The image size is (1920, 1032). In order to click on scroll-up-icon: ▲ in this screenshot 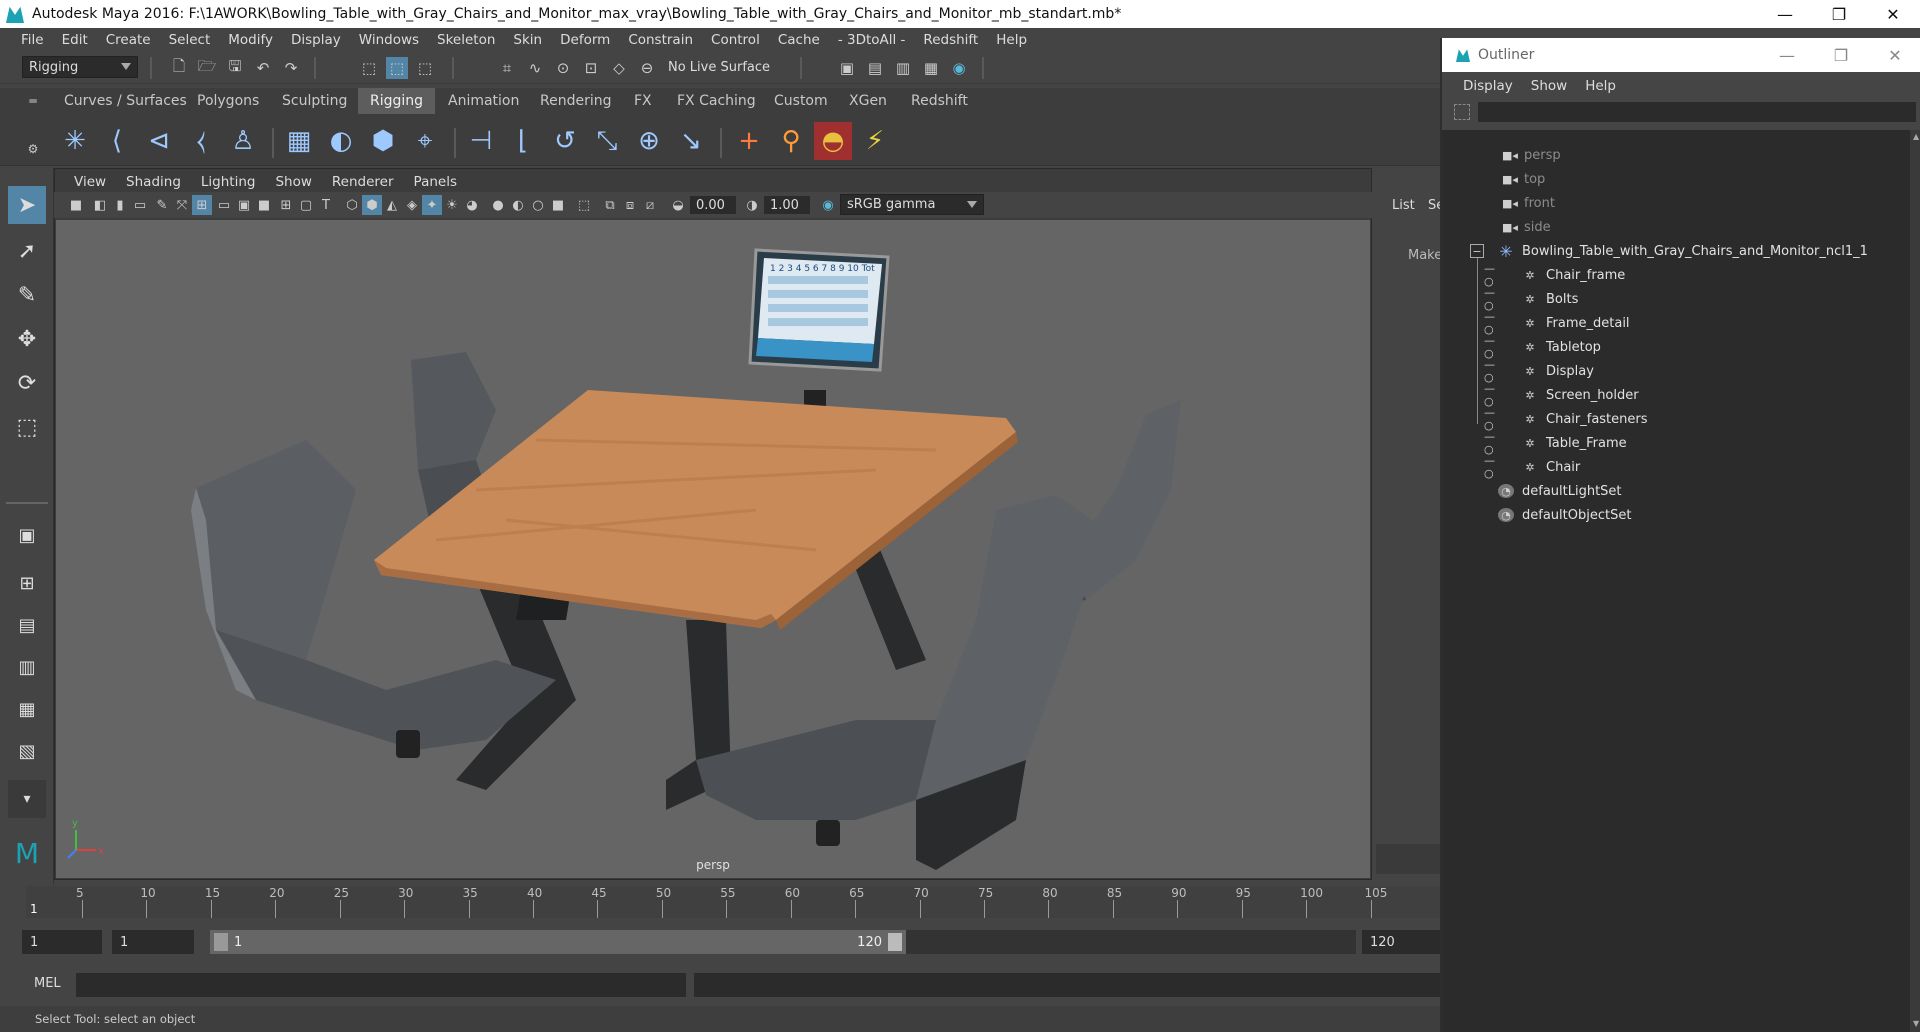, I will do `click(1916, 136)`.